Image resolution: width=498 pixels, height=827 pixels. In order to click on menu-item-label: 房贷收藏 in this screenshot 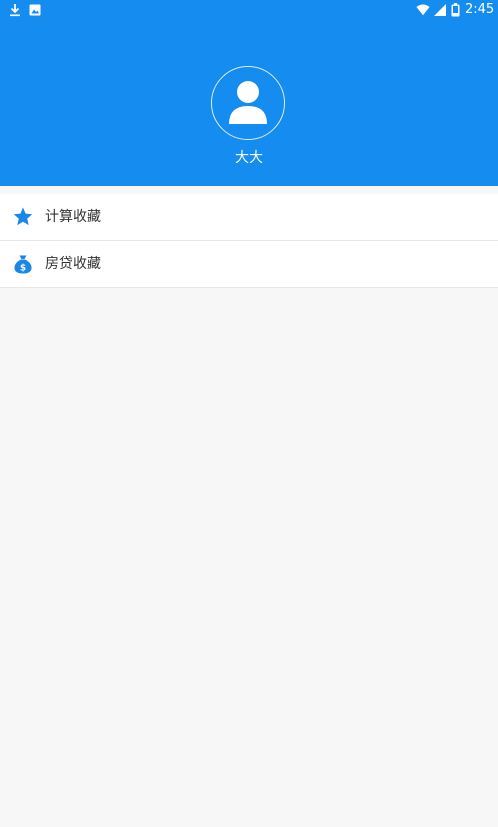, I will do `click(73, 264)`.